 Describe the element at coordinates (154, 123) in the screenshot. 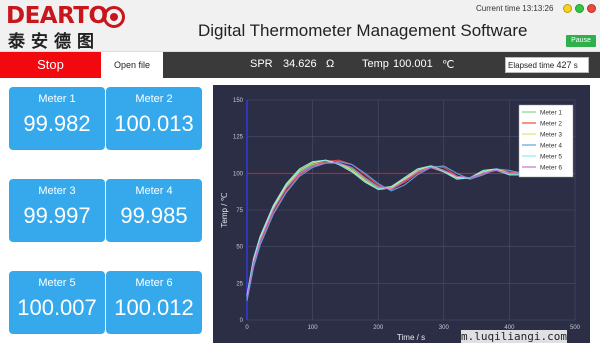

I see `meter-value: 100.013` at that location.